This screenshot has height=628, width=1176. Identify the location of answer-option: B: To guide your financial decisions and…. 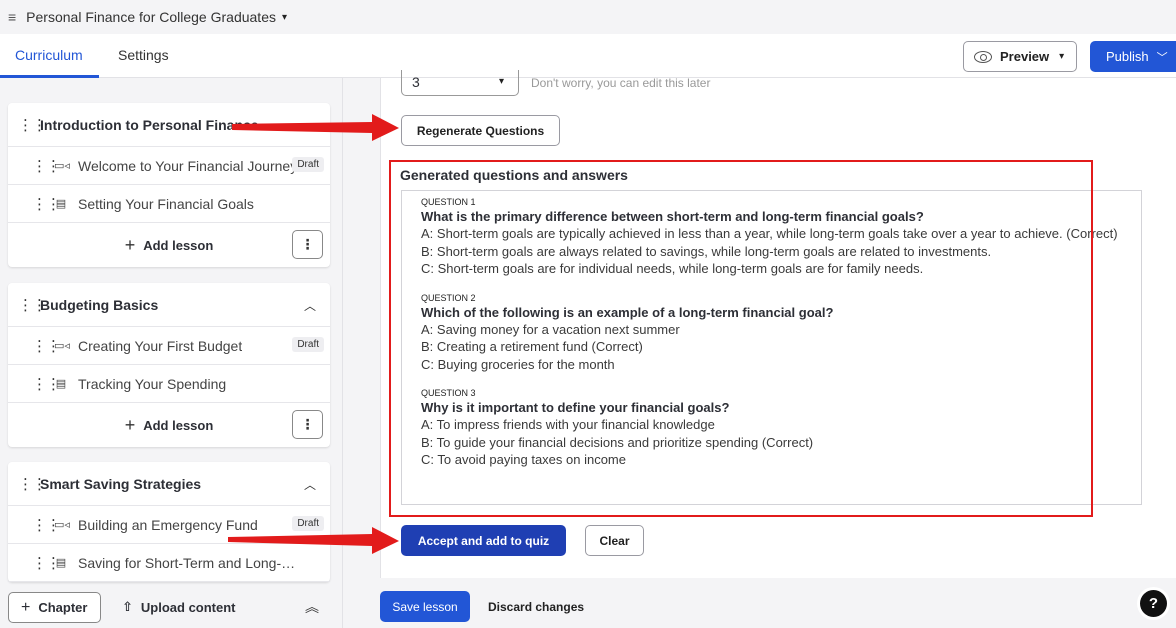
(617, 442).